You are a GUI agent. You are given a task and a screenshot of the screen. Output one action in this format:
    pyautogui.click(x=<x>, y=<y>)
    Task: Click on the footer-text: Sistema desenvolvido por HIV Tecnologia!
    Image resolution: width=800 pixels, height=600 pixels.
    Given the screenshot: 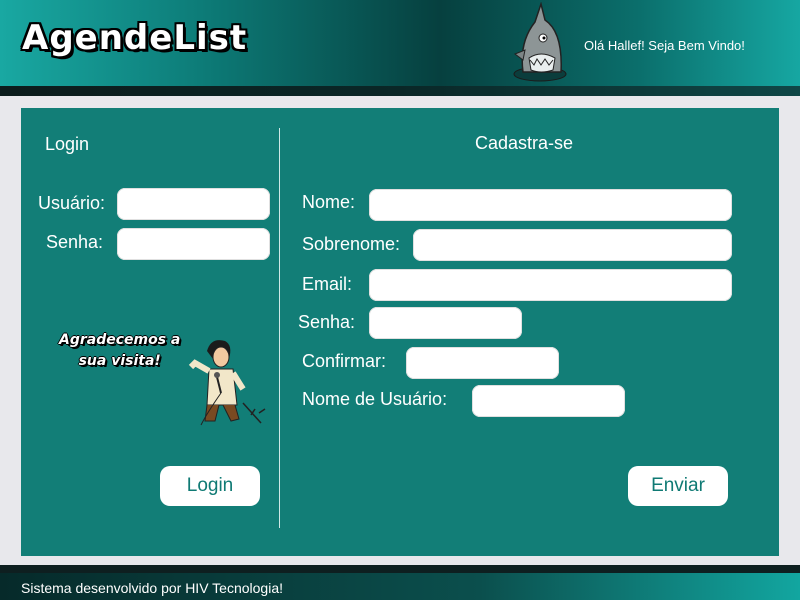 What is the action you would take?
    pyautogui.click(x=152, y=588)
    